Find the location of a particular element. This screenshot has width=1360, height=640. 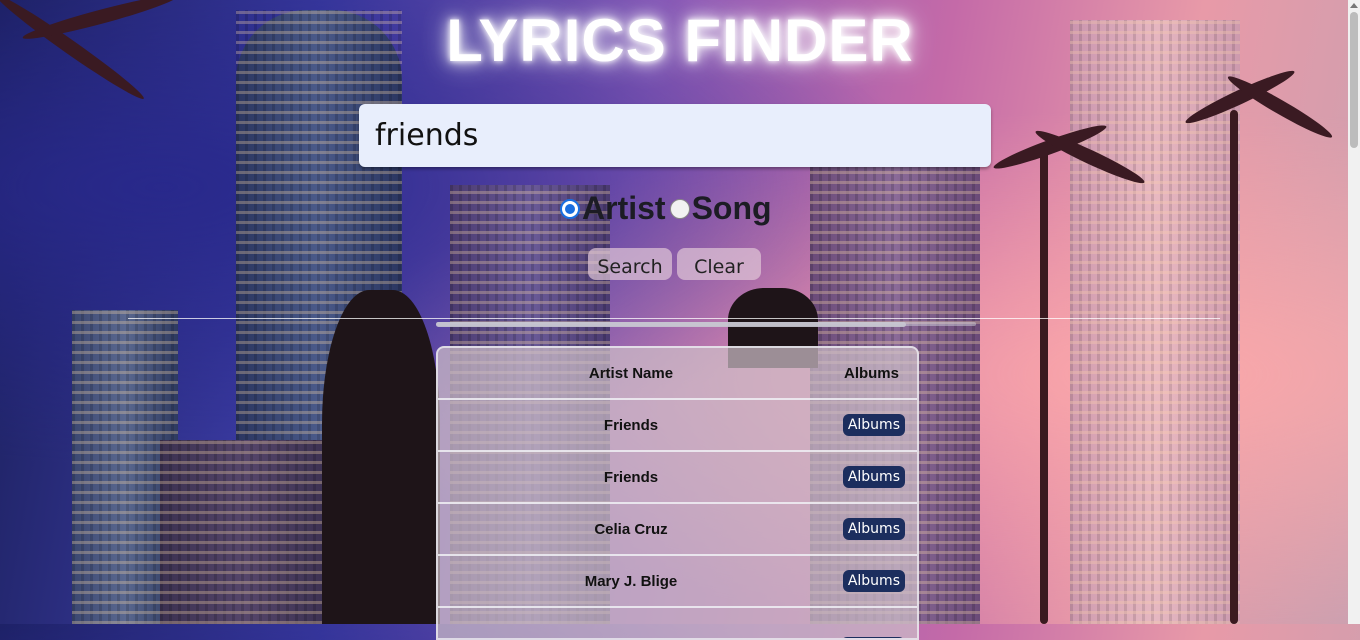

column-header-artist-name: Artist Name is located at coordinates (631, 373).